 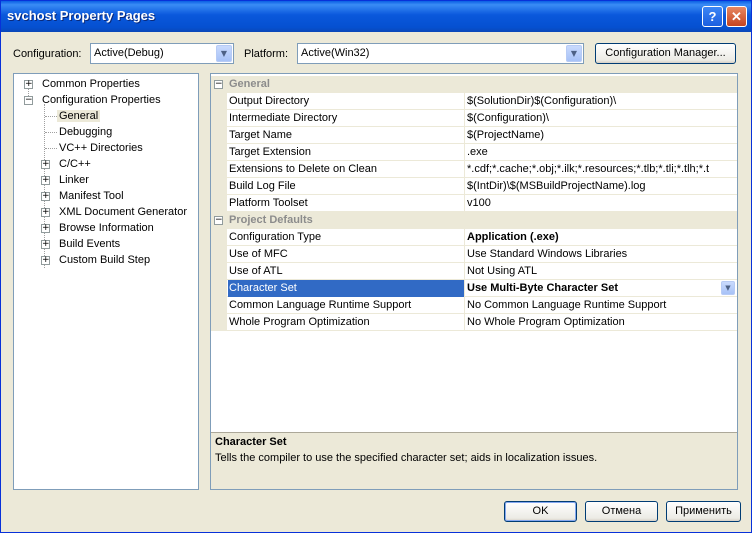 I want to click on ok-button: OK, so click(x=540, y=511).